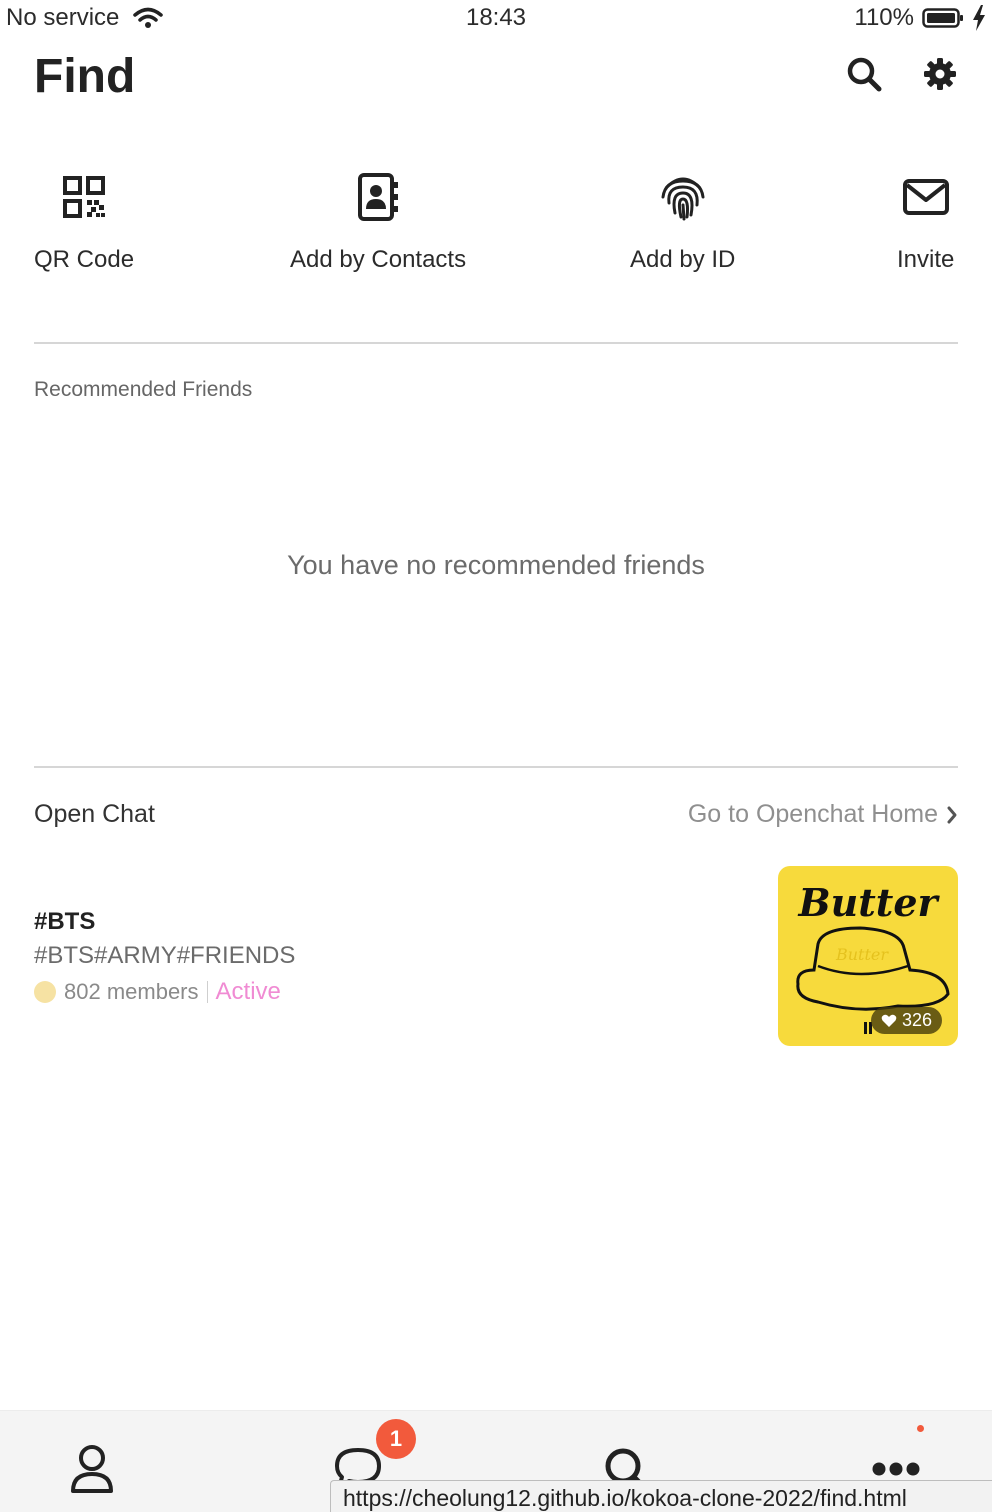 The image size is (992, 1512). Describe the element at coordinates (952, 814) in the screenshot. I see `chevron-right-icon` at that location.